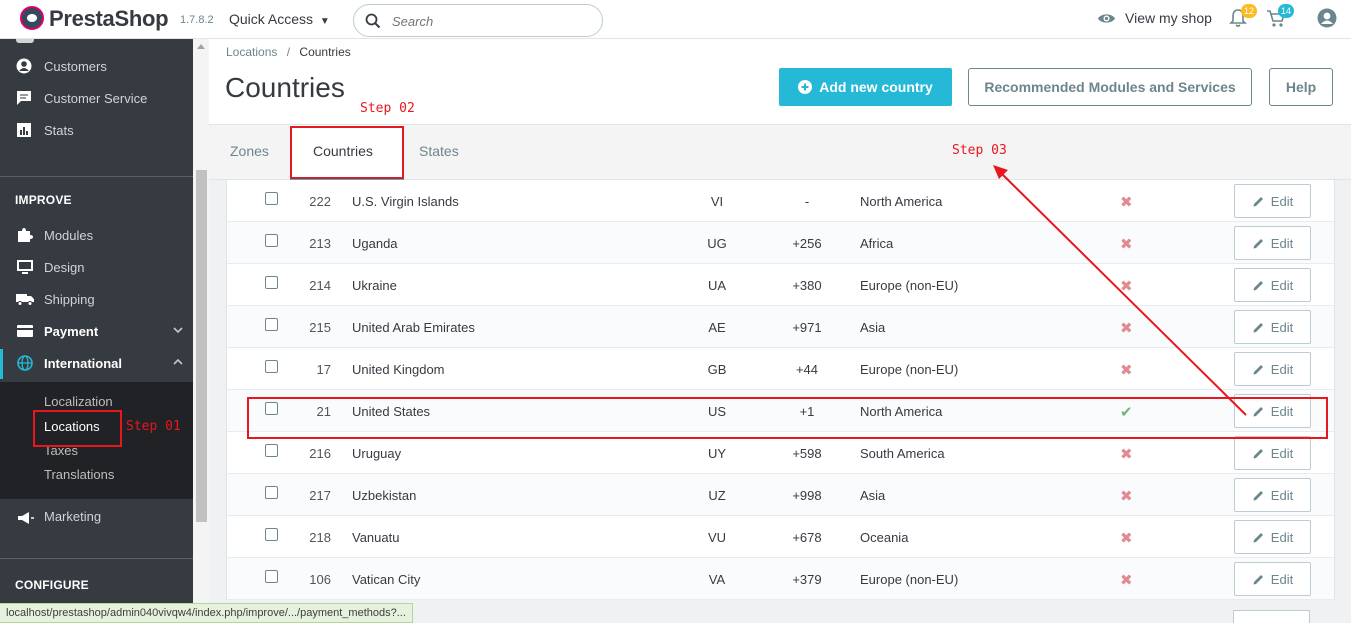 The width and height of the screenshot is (1351, 623). Describe the element at coordinates (79, 474) in the screenshot. I see `submenu-item-translations: Translations` at that location.